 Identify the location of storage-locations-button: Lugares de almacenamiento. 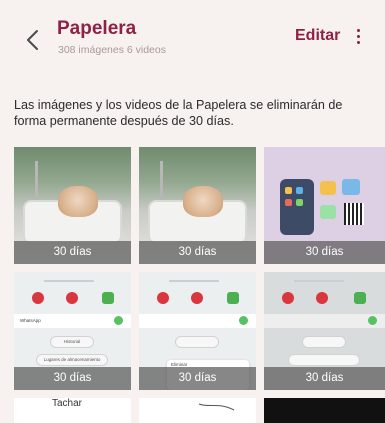
(72, 360).